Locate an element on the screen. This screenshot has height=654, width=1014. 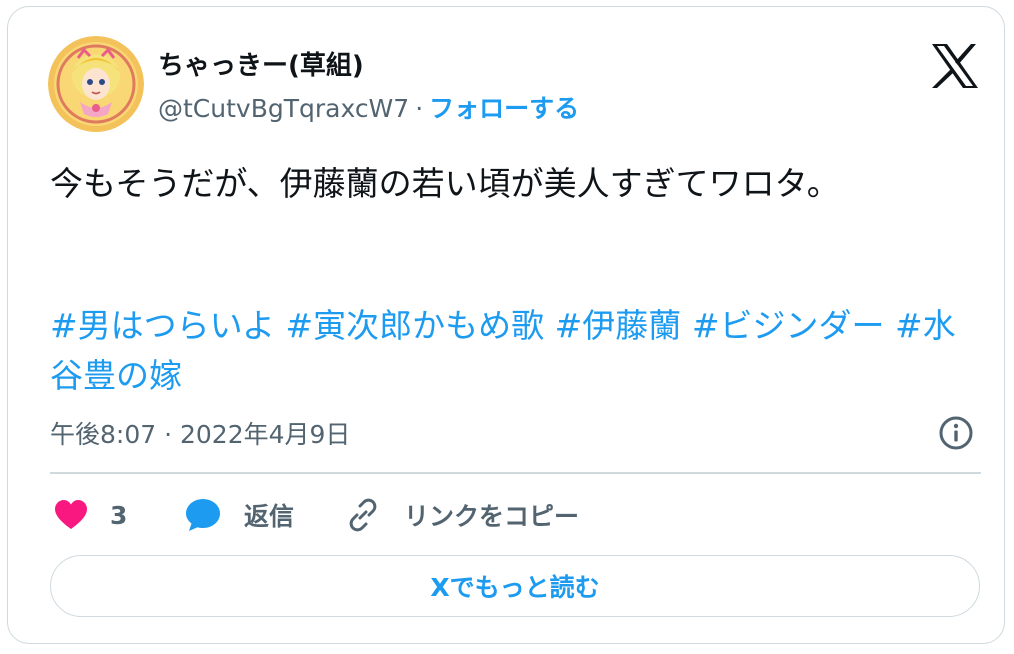
hashtag-link: #ビジンダー is located at coordinates (788, 325).